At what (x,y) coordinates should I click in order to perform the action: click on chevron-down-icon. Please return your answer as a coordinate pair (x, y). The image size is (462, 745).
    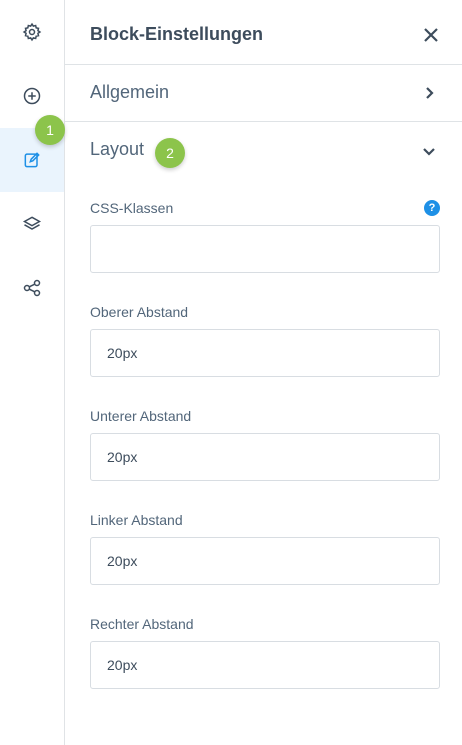
    Looking at the image, I should click on (429, 152).